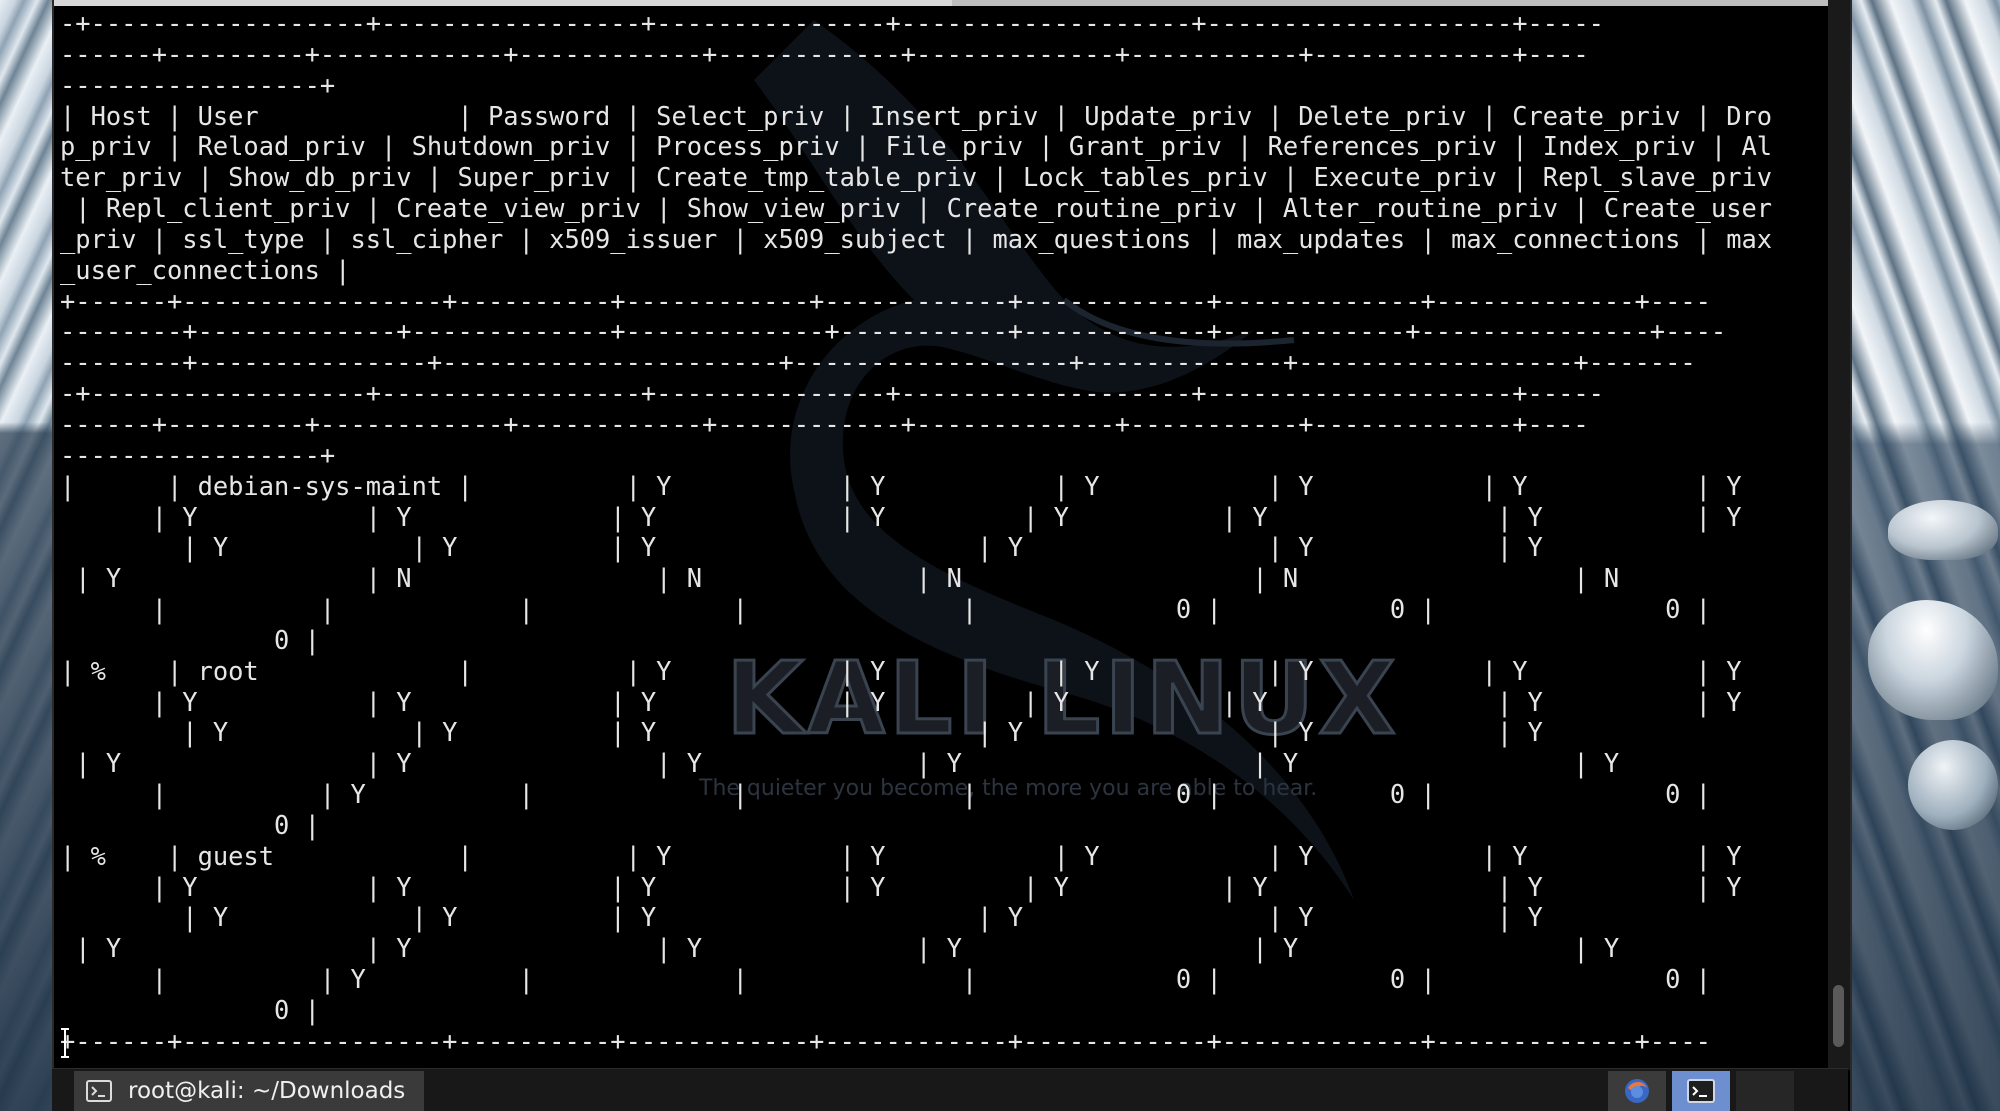 The height and width of the screenshot is (1111, 2000). What do you see at coordinates (1838, 1016) in the screenshot?
I see `scrollbar-thumb` at bounding box center [1838, 1016].